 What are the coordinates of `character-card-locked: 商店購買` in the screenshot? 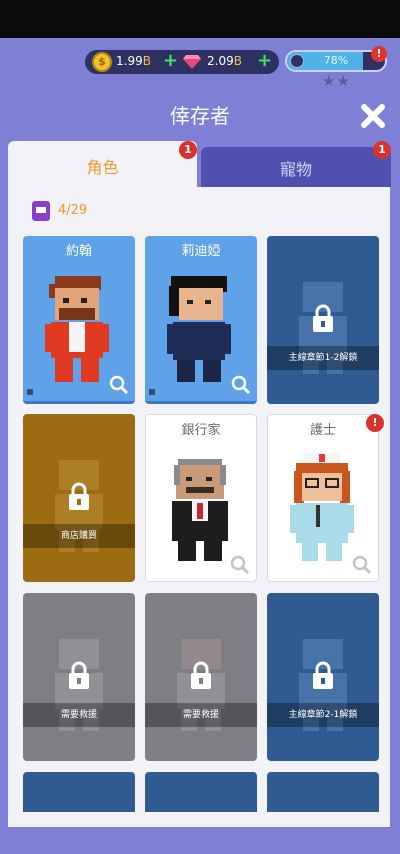 It's located at (79, 498).